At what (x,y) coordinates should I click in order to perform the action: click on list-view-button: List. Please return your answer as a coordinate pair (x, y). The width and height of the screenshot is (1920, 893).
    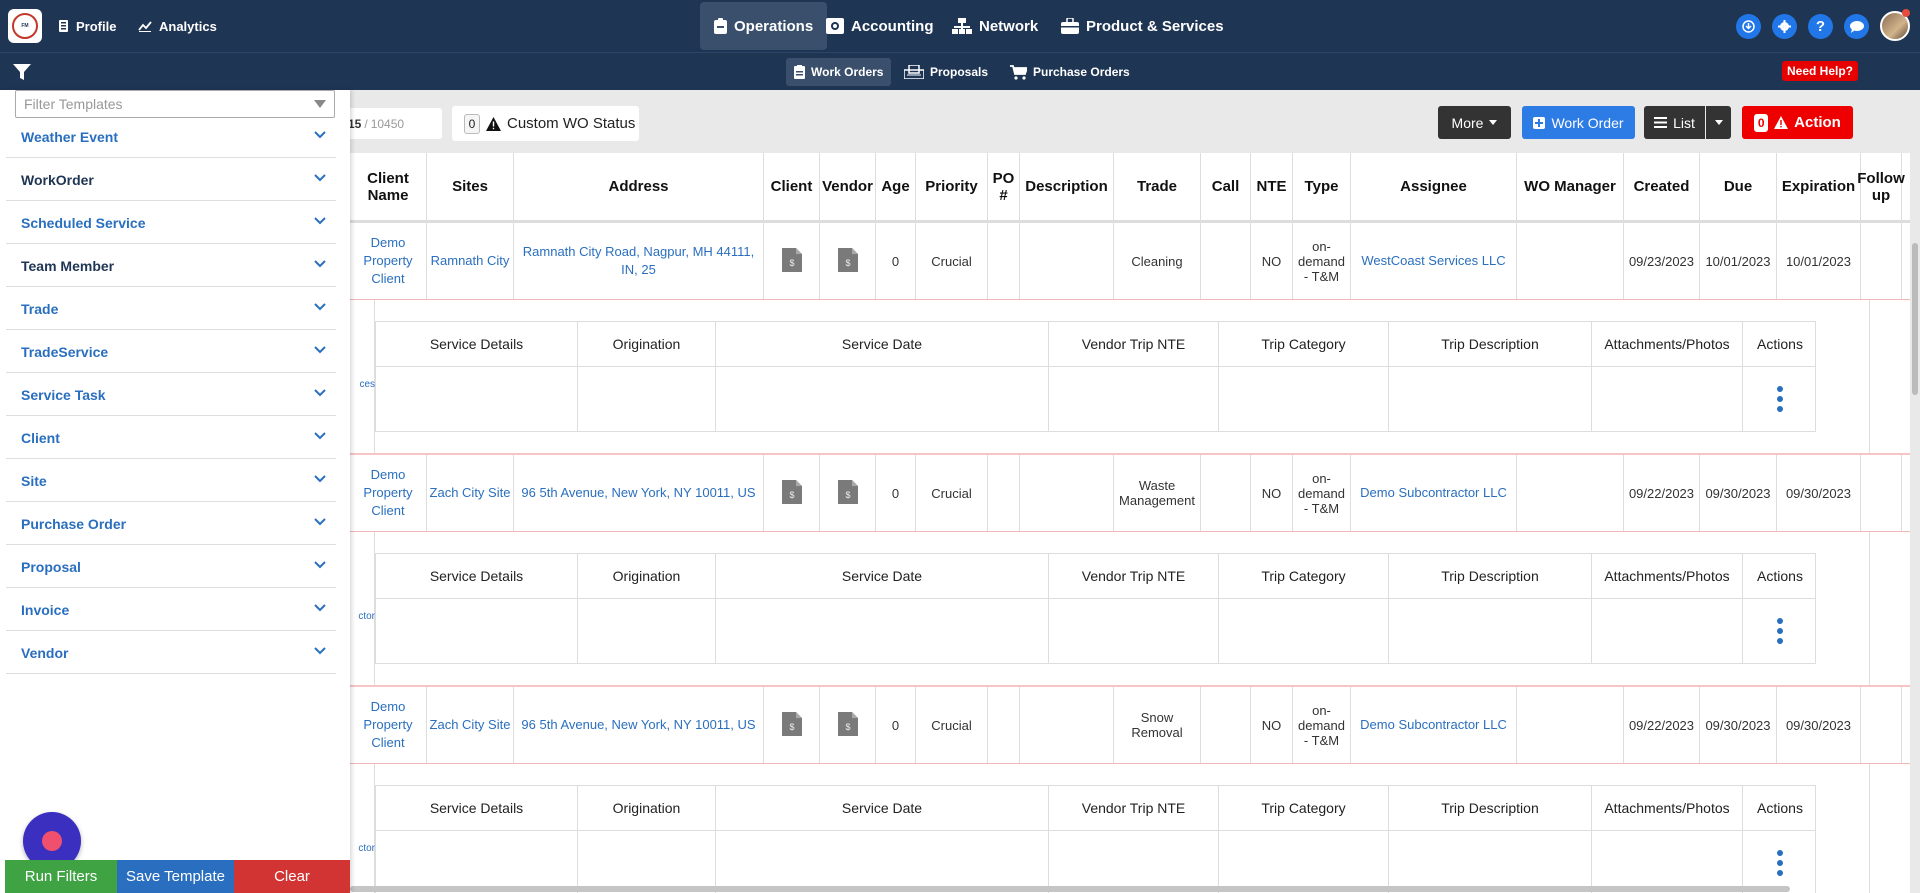
    Looking at the image, I should click on (1674, 122).